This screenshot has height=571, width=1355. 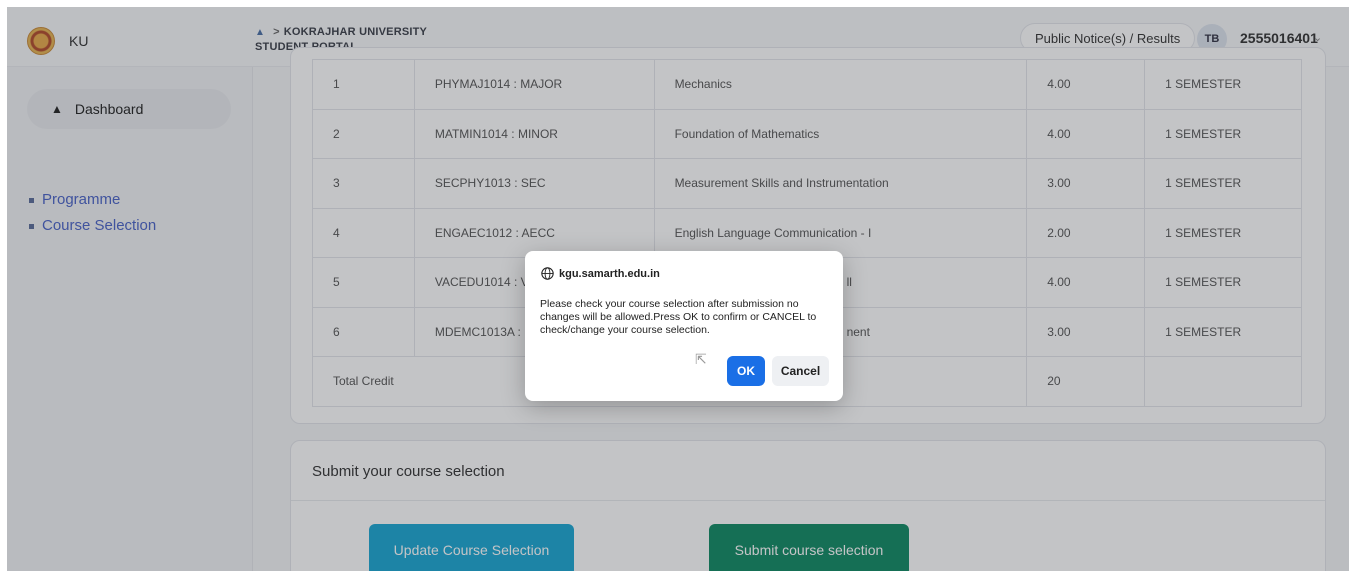 I want to click on mouse-cursor-icon: ⇱, so click(x=701, y=359).